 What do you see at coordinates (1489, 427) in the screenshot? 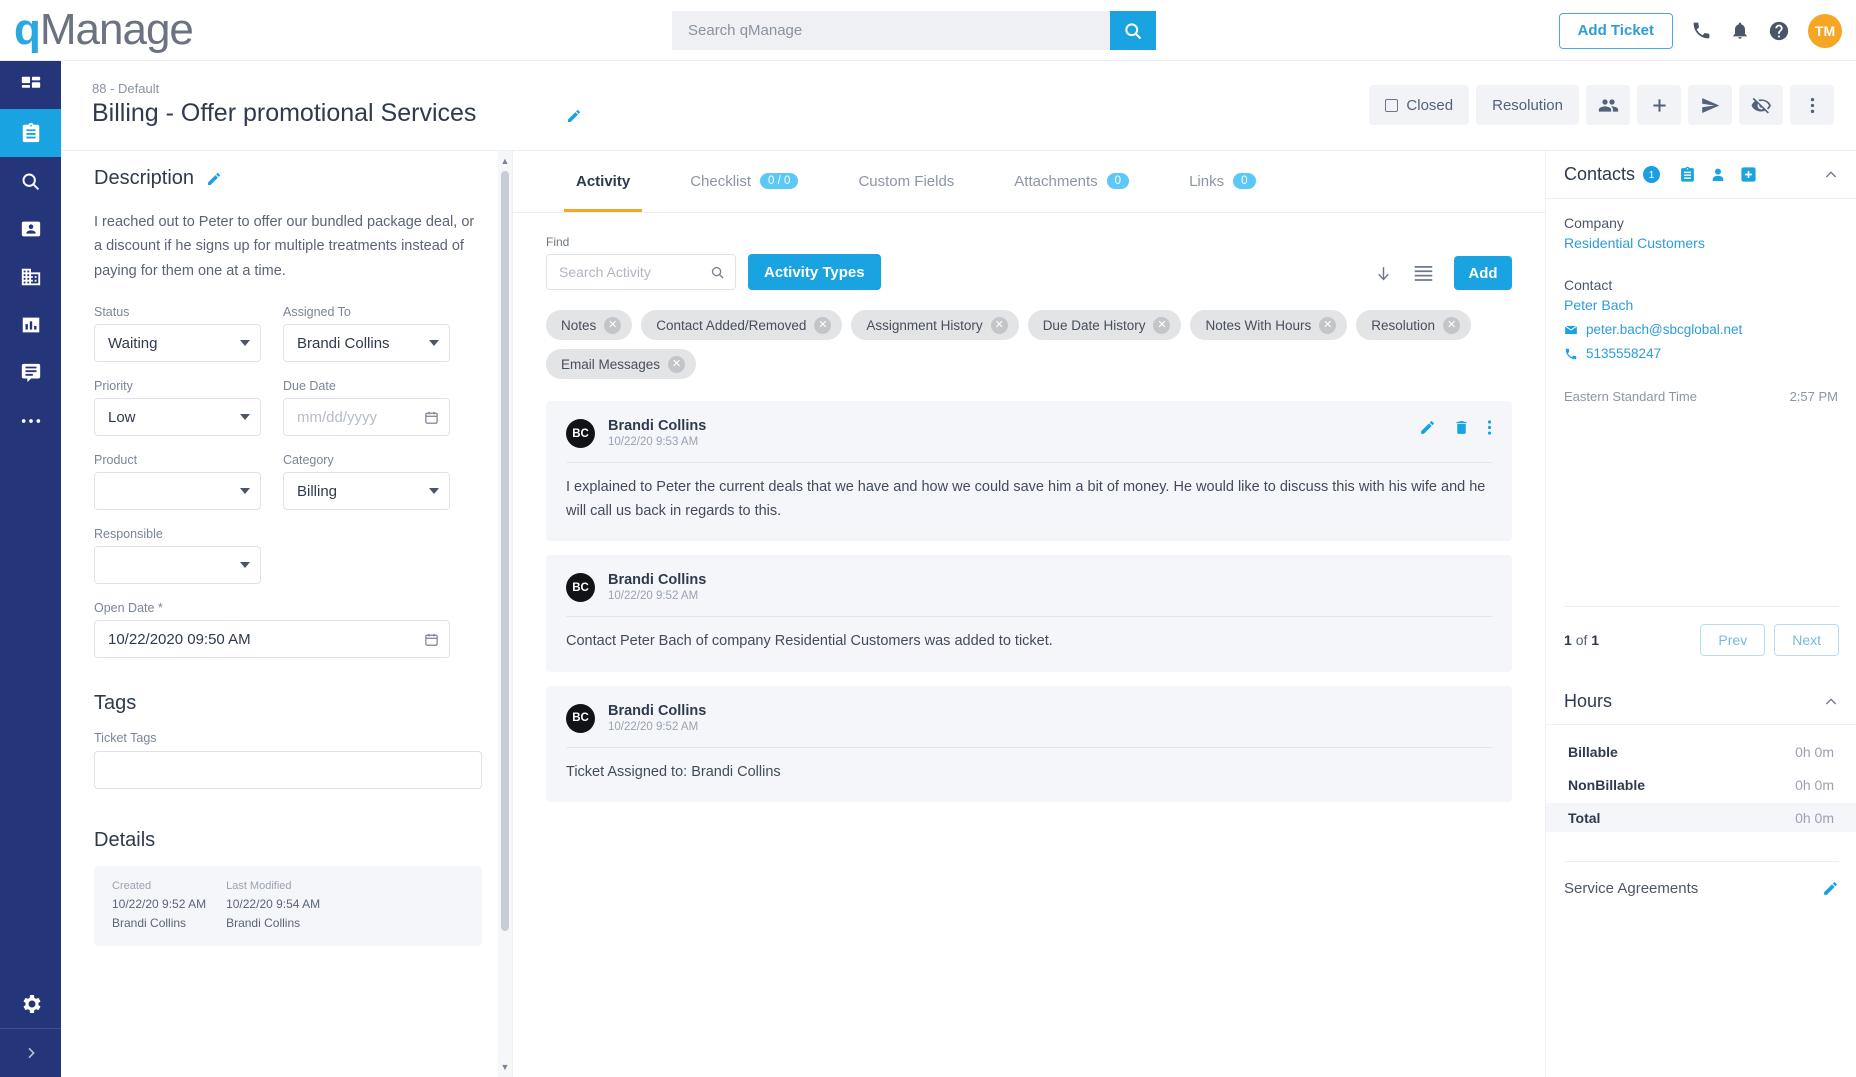
I see `activity-more-button` at bounding box center [1489, 427].